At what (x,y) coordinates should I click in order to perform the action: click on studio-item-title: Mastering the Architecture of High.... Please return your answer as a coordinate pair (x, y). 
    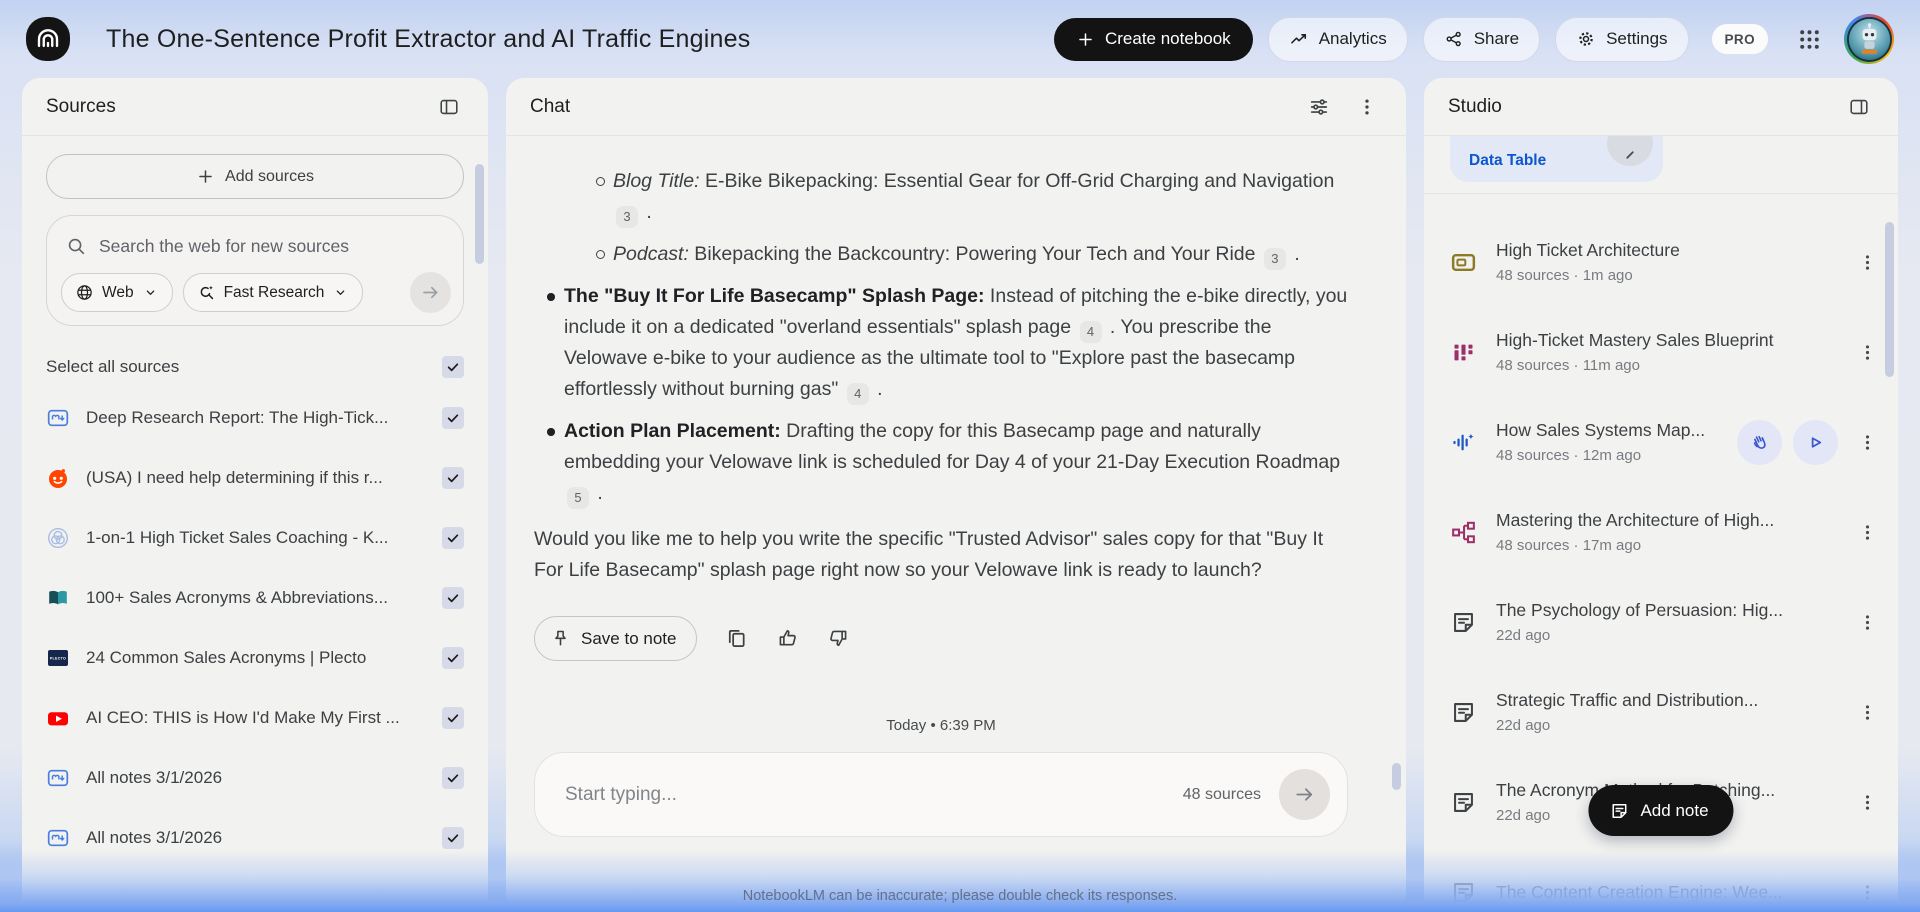
    Looking at the image, I should click on (1635, 520).